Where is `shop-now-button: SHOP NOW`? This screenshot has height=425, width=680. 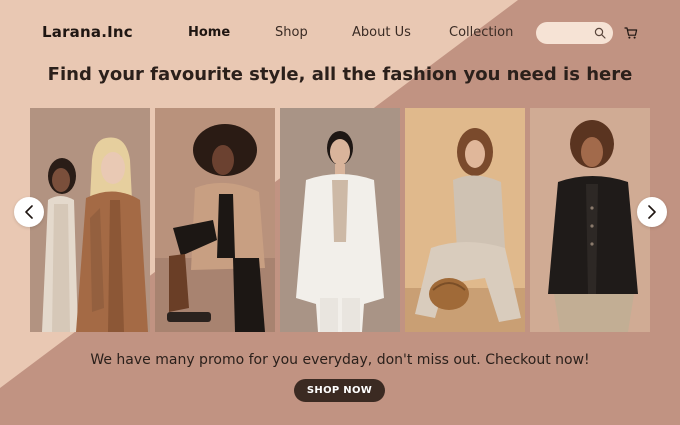
shop-now-button: SHOP NOW is located at coordinates (339, 390).